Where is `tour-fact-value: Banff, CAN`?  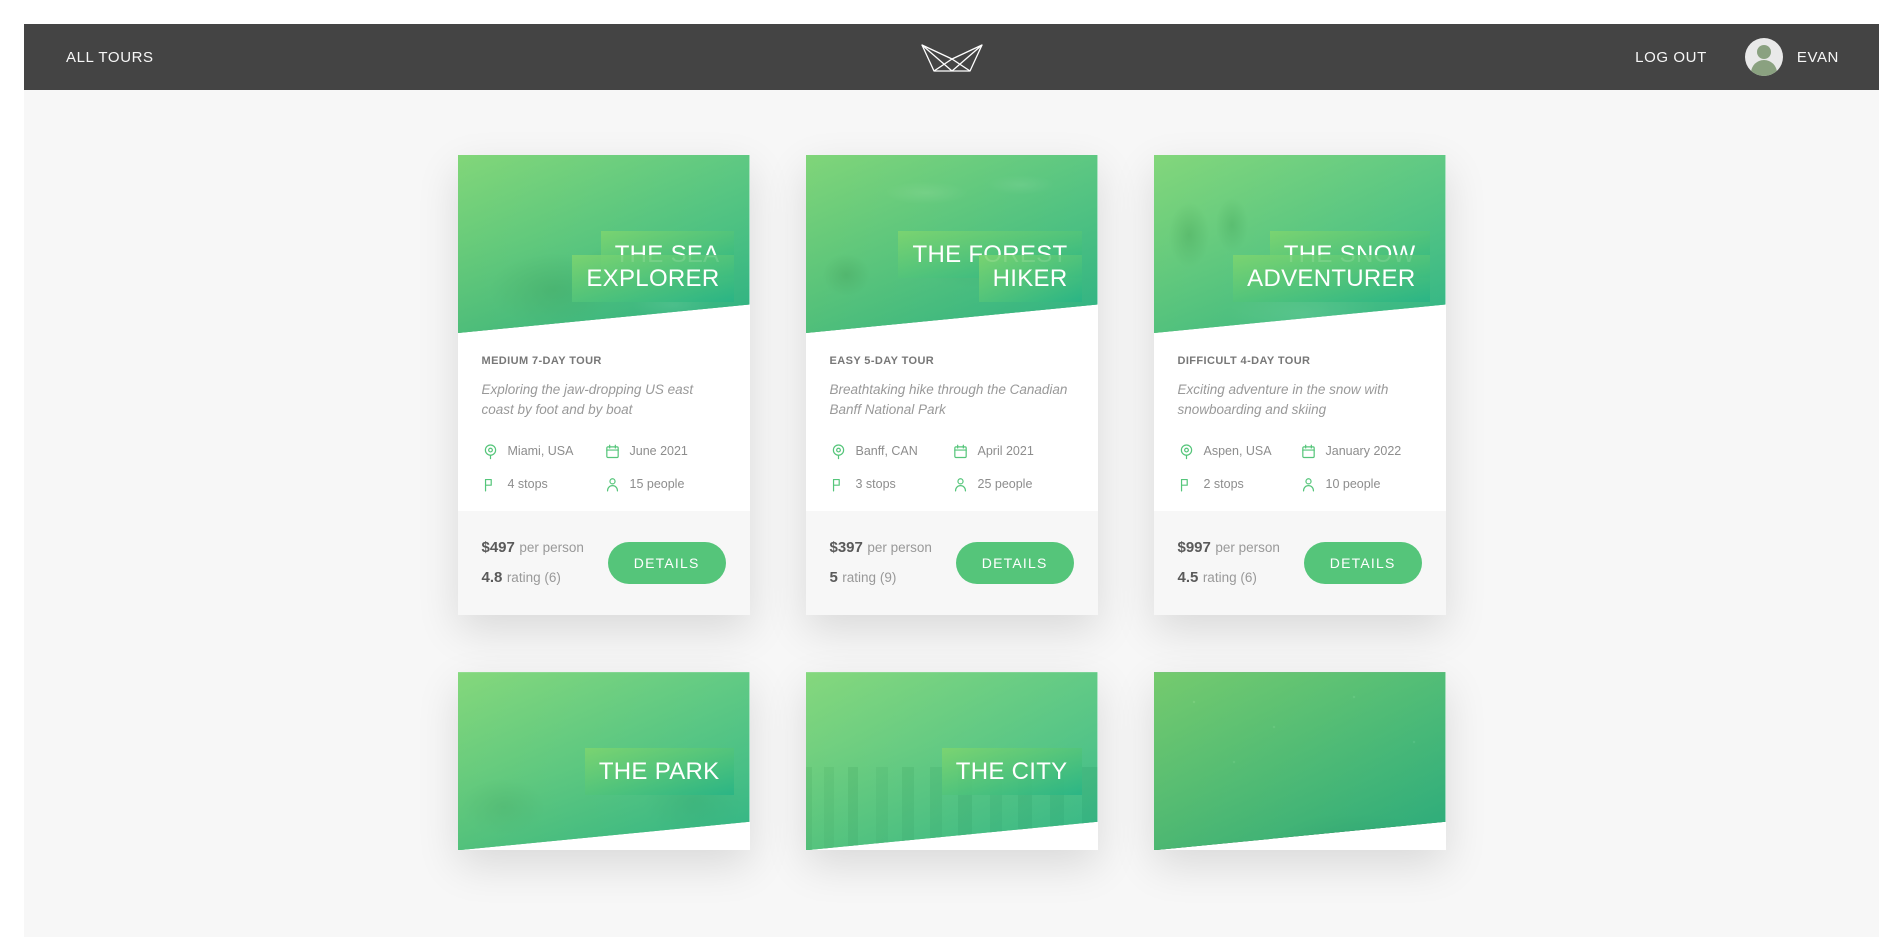 tour-fact-value: Banff, CAN is located at coordinates (886, 451).